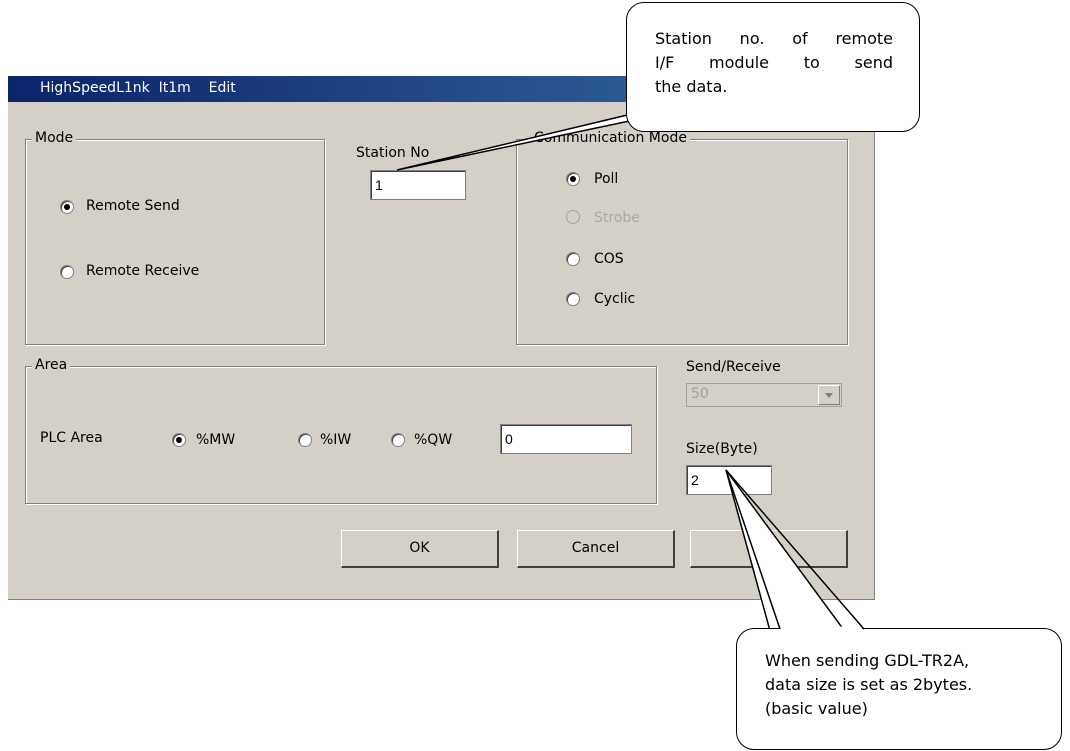  Describe the element at coordinates (753, 549) in the screenshot. I see `size-pointer-left-edge` at that location.